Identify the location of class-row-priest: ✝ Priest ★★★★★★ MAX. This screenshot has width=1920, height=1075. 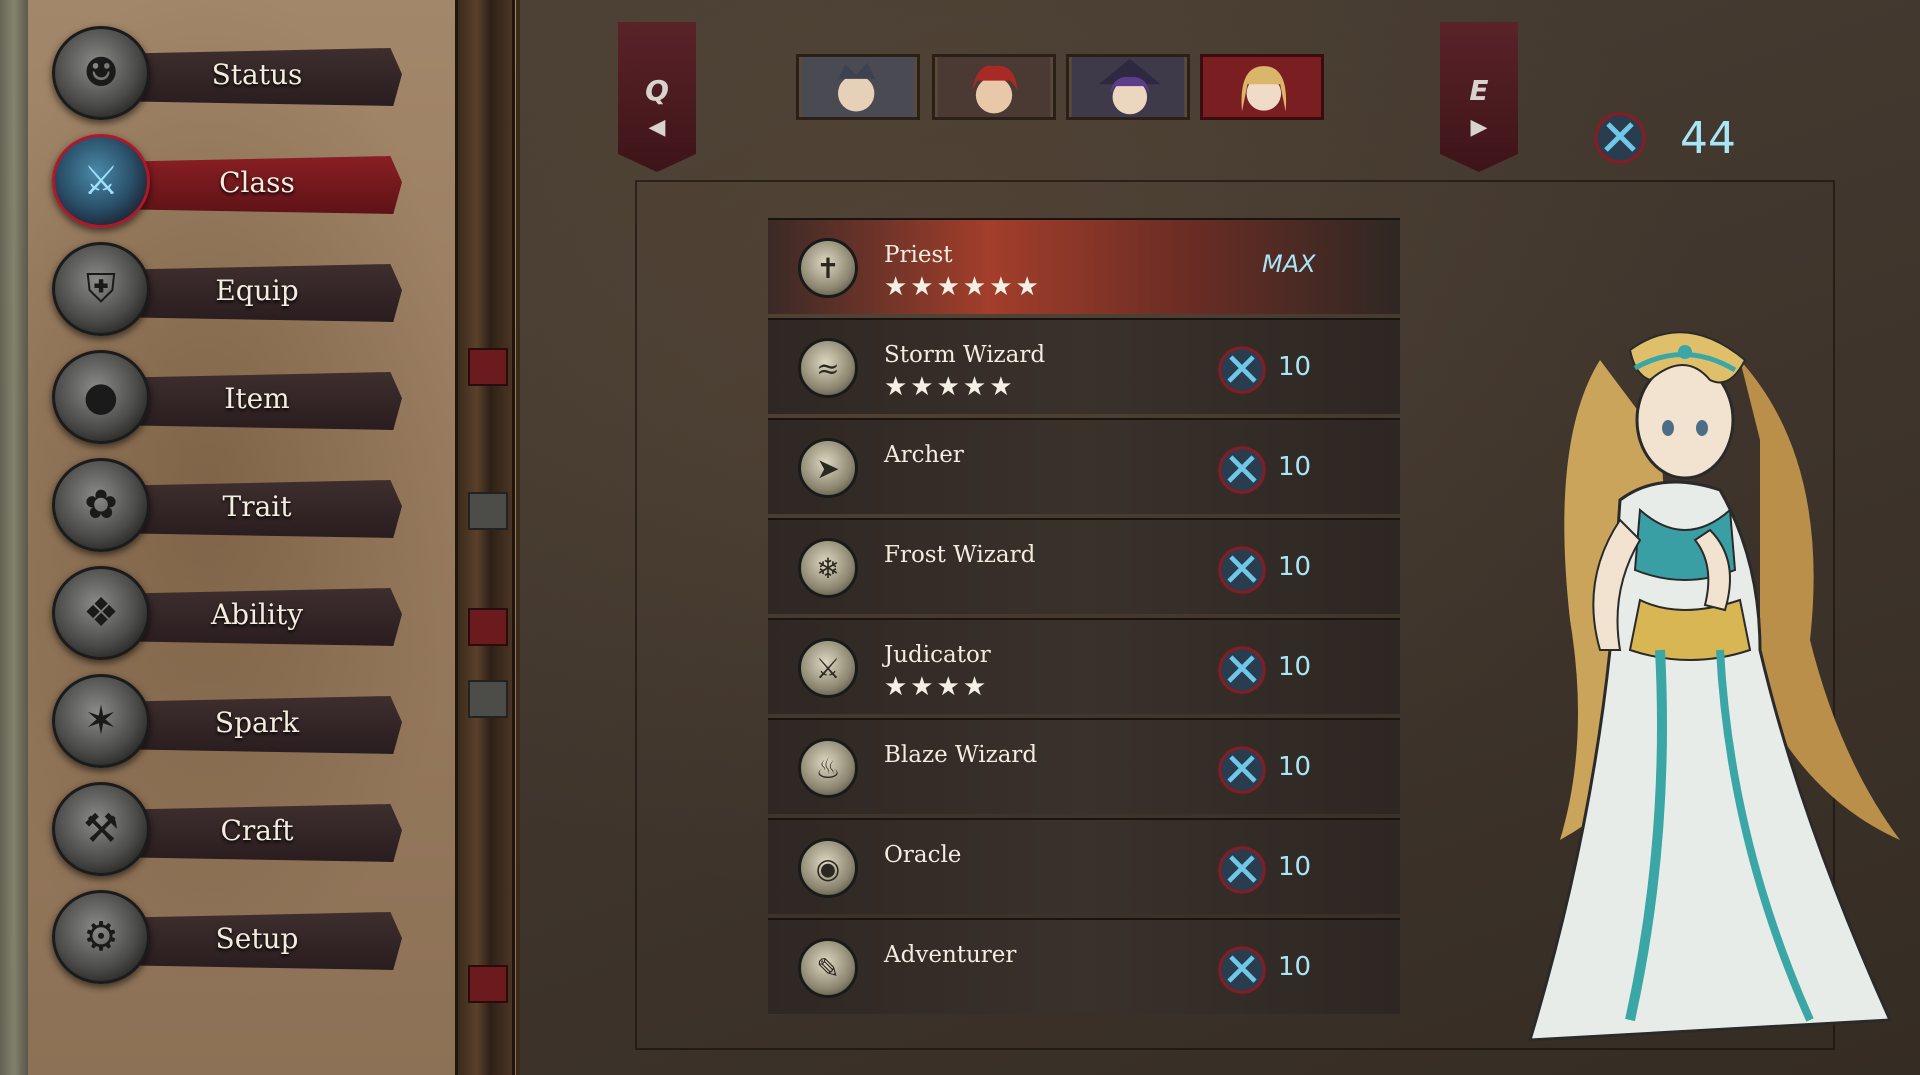
(1084, 266).